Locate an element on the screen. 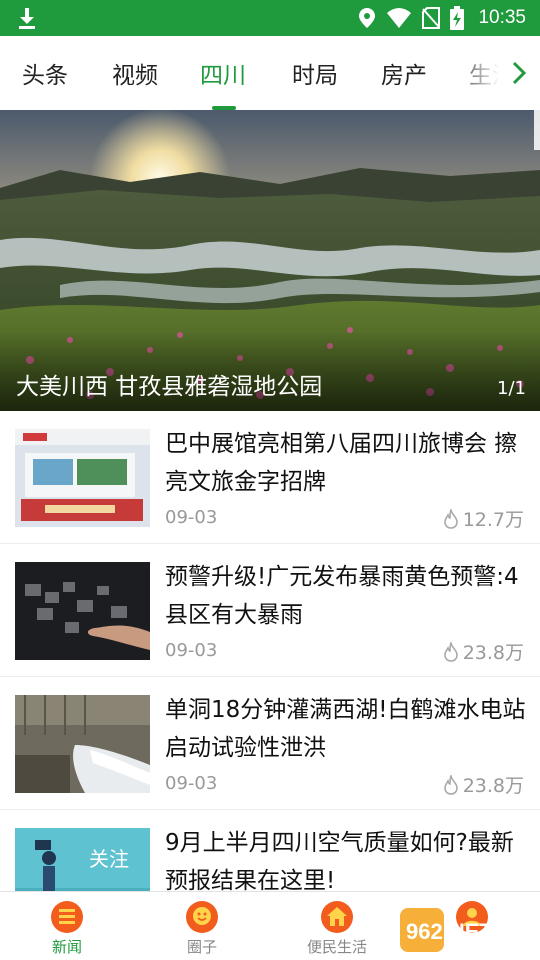 This screenshot has width=540, height=960. nav-label: 便民生活 is located at coordinates (336, 947).